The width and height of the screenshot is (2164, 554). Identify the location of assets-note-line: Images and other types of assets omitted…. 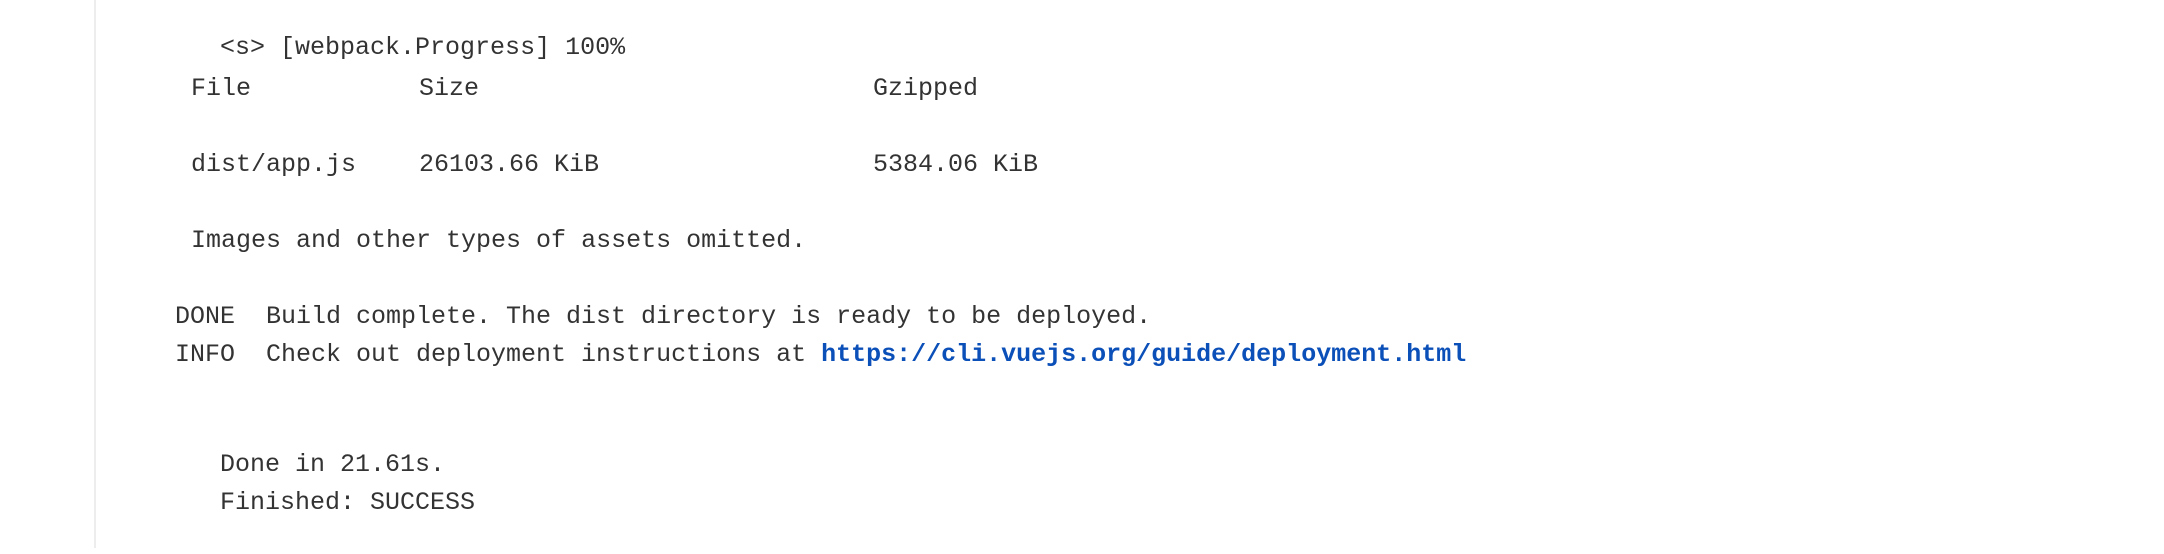
(483, 241).